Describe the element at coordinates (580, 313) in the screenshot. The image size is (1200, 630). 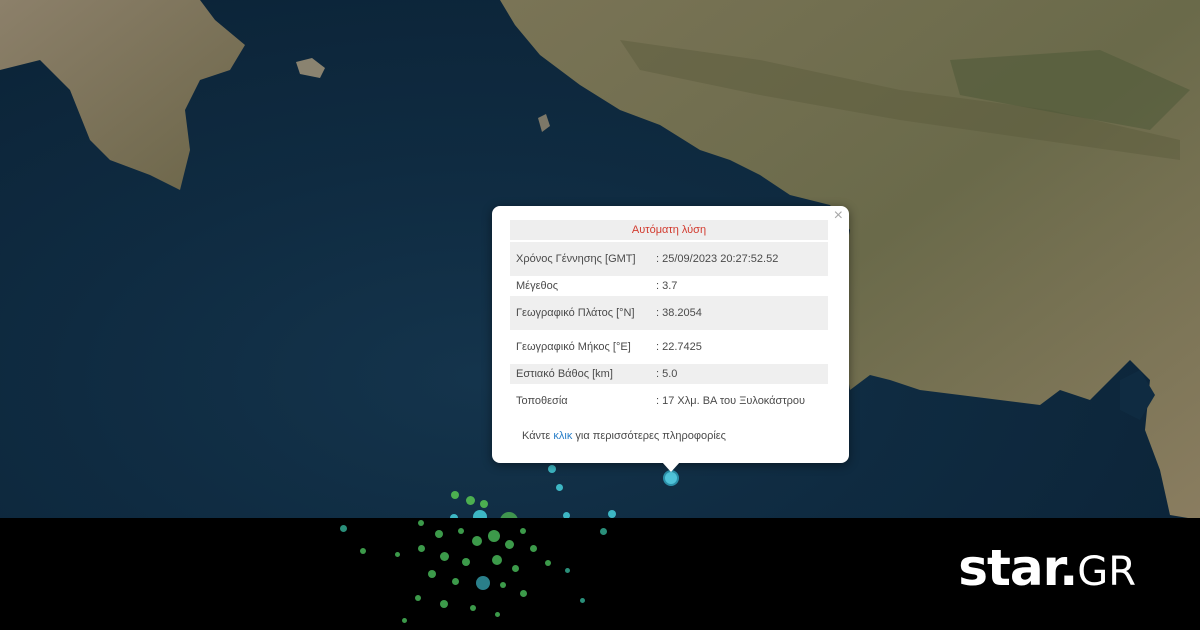
I see `latitude-label: Γεωγραφικό Πλάτος [°N]` at that location.